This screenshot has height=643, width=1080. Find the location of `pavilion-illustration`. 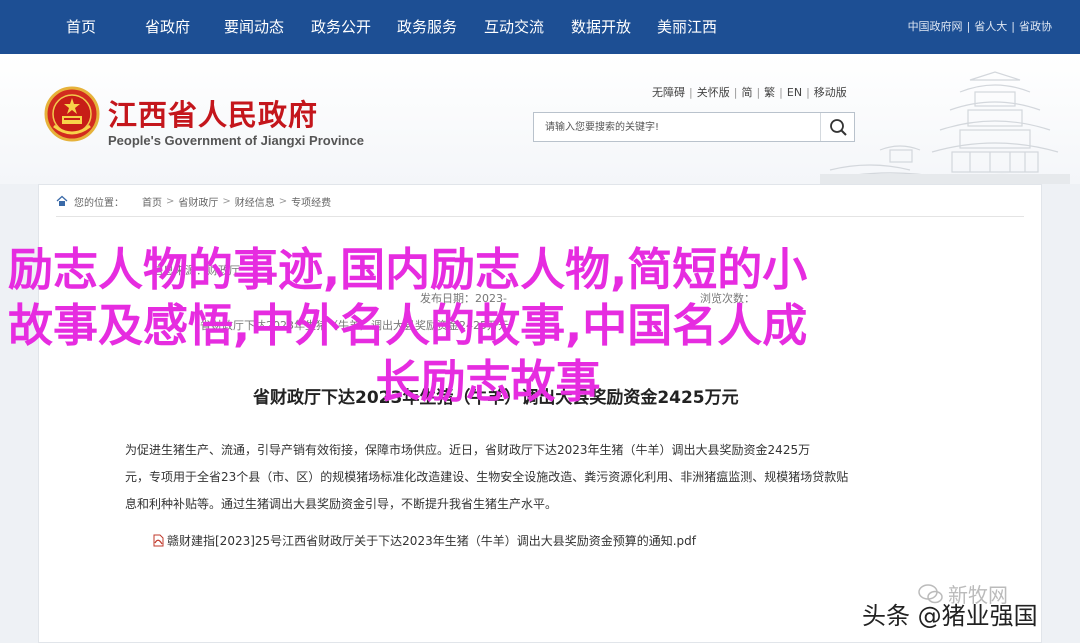

pavilion-illustration is located at coordinates (945, 127).